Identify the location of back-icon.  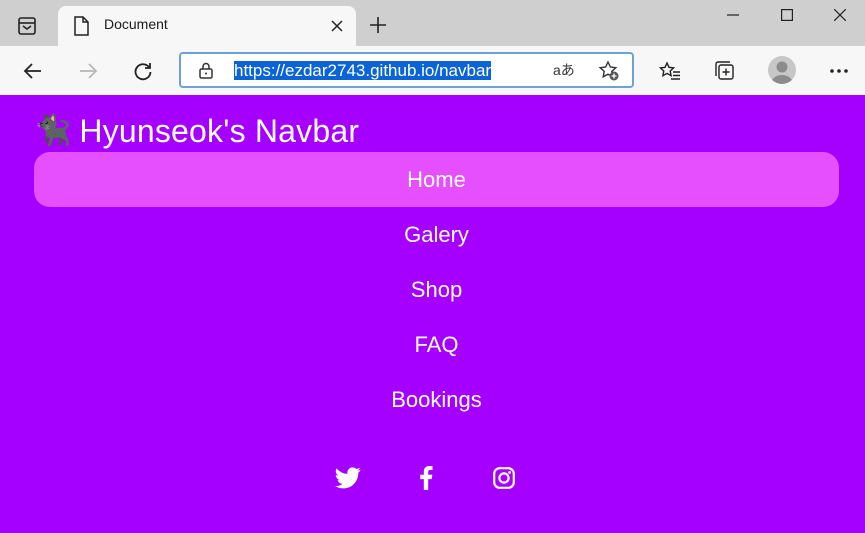
(33, 71).